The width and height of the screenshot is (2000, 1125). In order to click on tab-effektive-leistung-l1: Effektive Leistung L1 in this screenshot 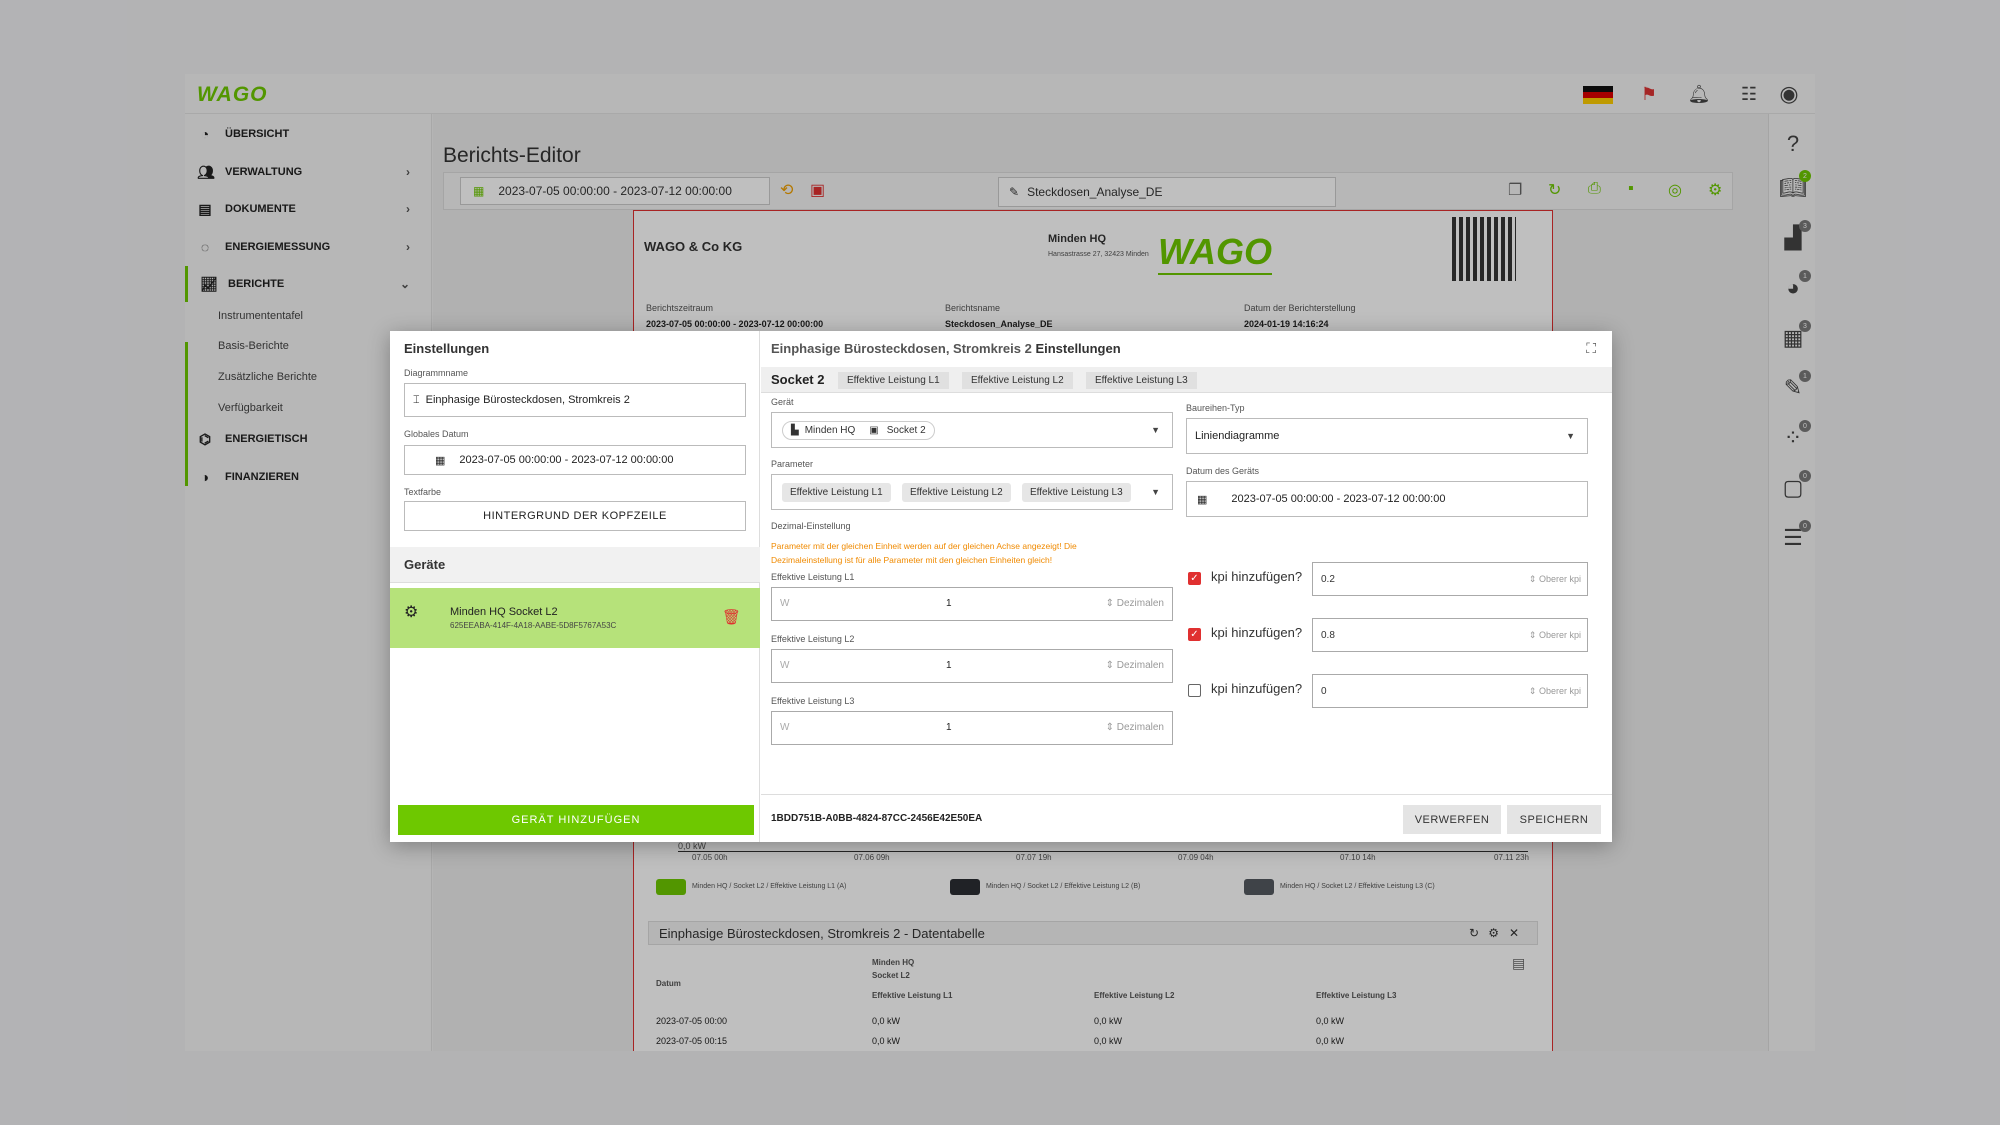, I will do `click(893, 380)`.